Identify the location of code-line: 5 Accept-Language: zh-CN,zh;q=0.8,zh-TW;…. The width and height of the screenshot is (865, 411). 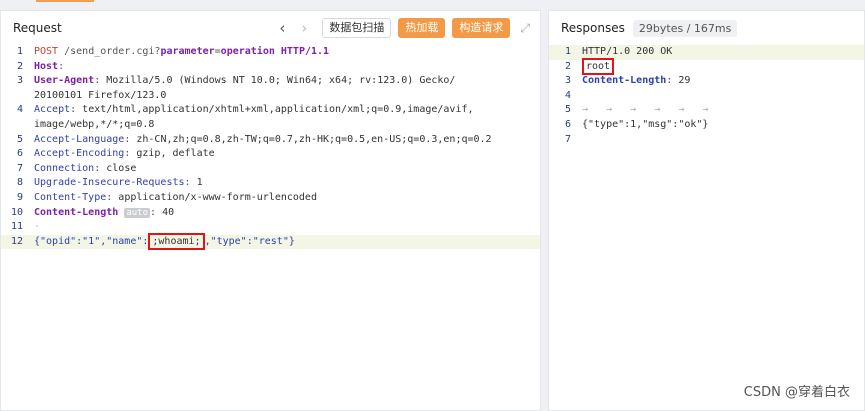
(254, 139).